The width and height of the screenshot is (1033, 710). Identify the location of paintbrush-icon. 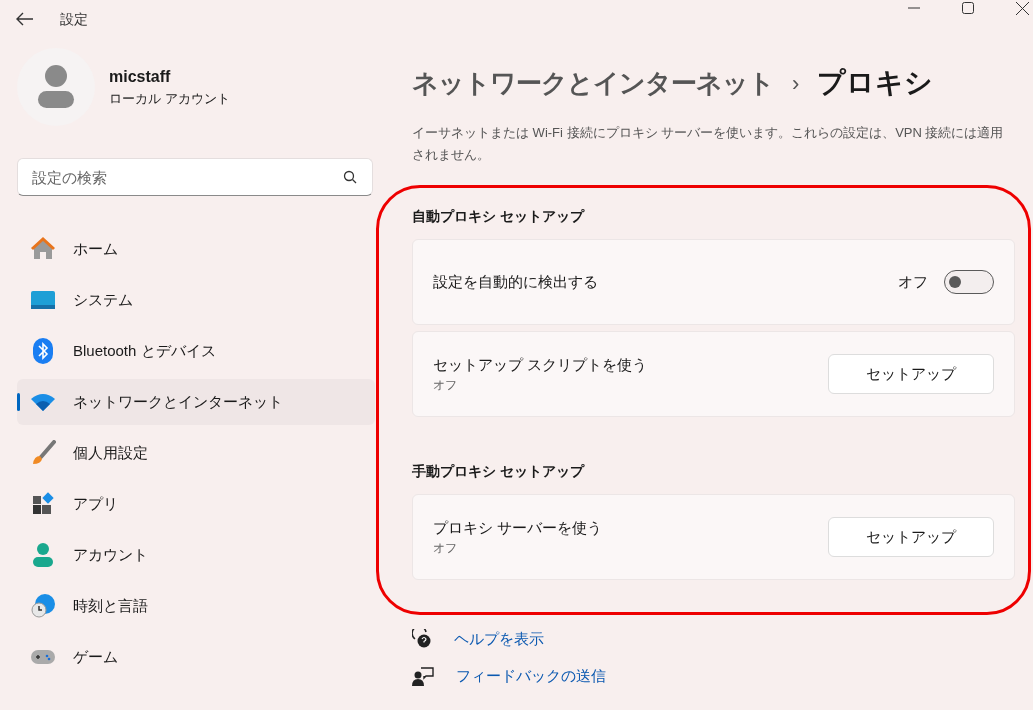
(43, 453).